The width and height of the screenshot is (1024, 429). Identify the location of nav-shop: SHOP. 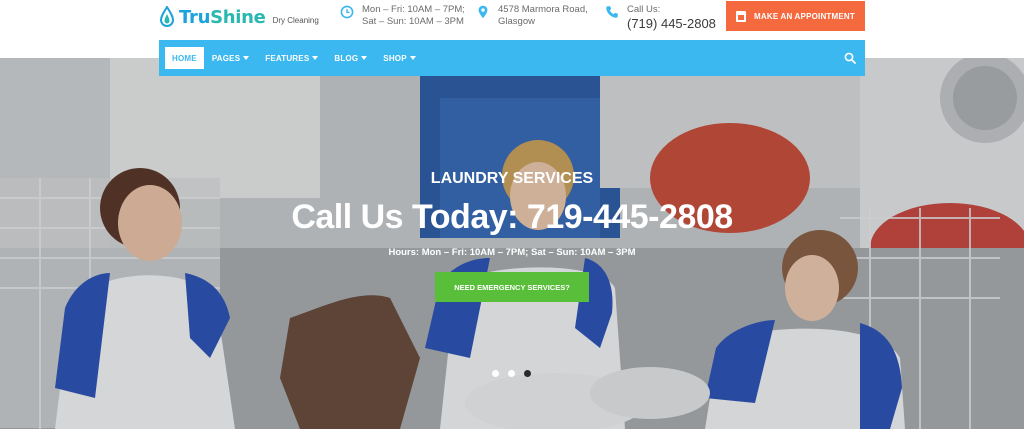
(399, 58).